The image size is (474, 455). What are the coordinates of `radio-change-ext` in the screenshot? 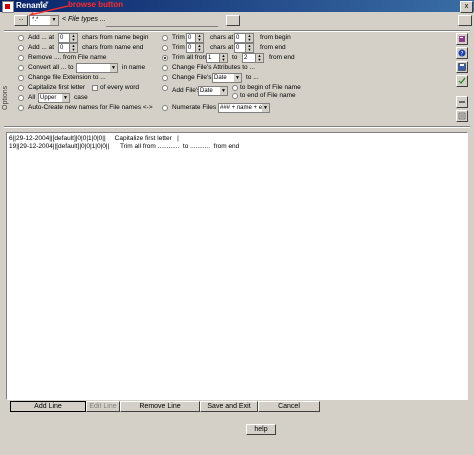 It's located at (21, 78).